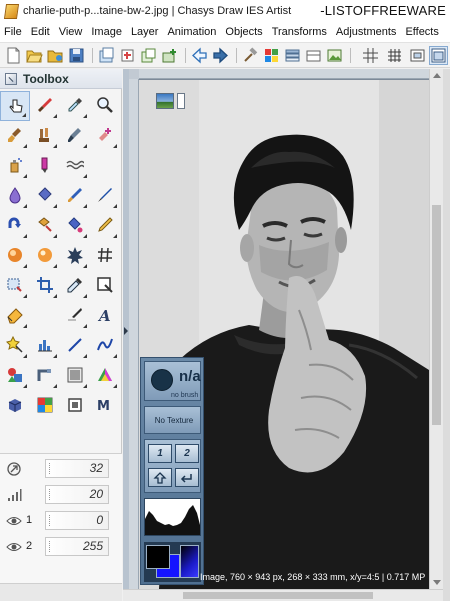 This screenshot has height=601, width=450. Describe the element at coordinates (75, 286) in the screenshot. I see `picker-tool` at that location.